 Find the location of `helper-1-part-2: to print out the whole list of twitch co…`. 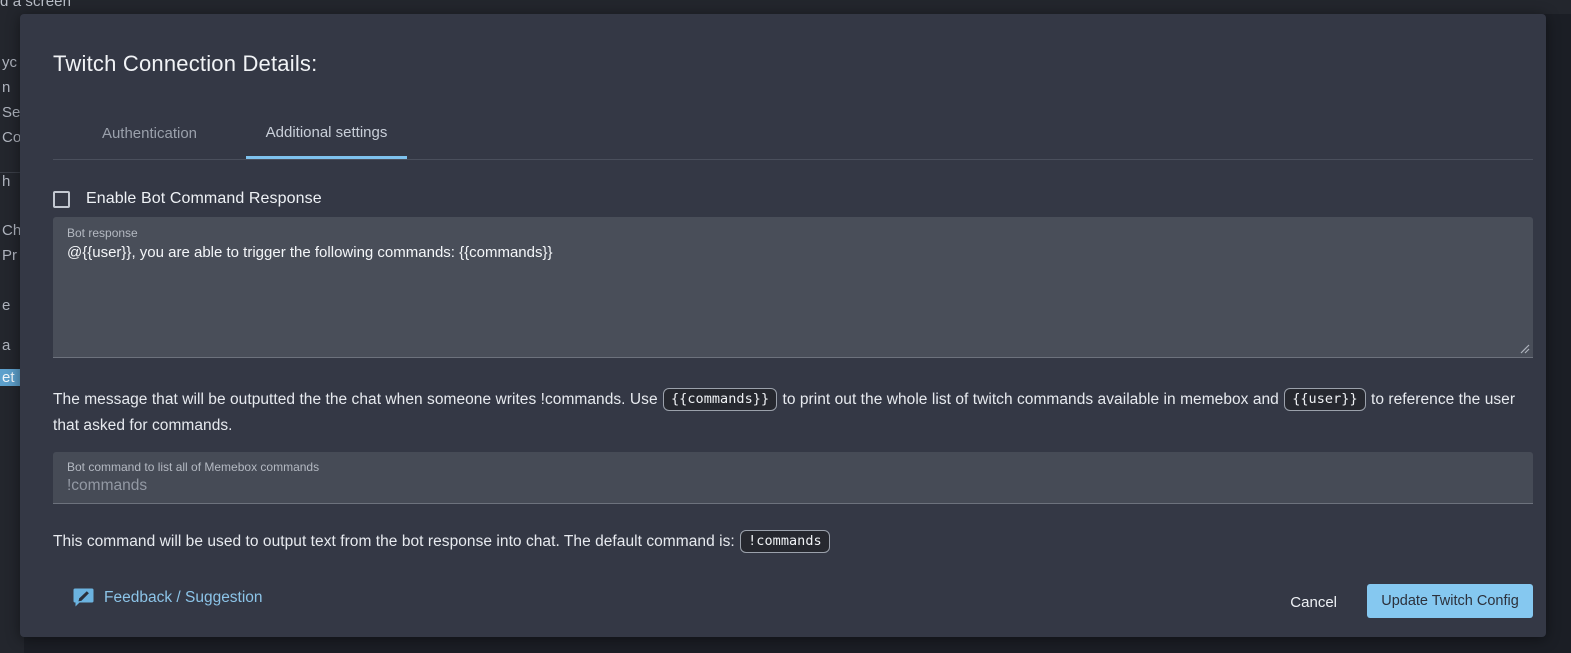

helper-1-part-2: to print out the whole list of twitch co… is located at coordinates (1030, 399).